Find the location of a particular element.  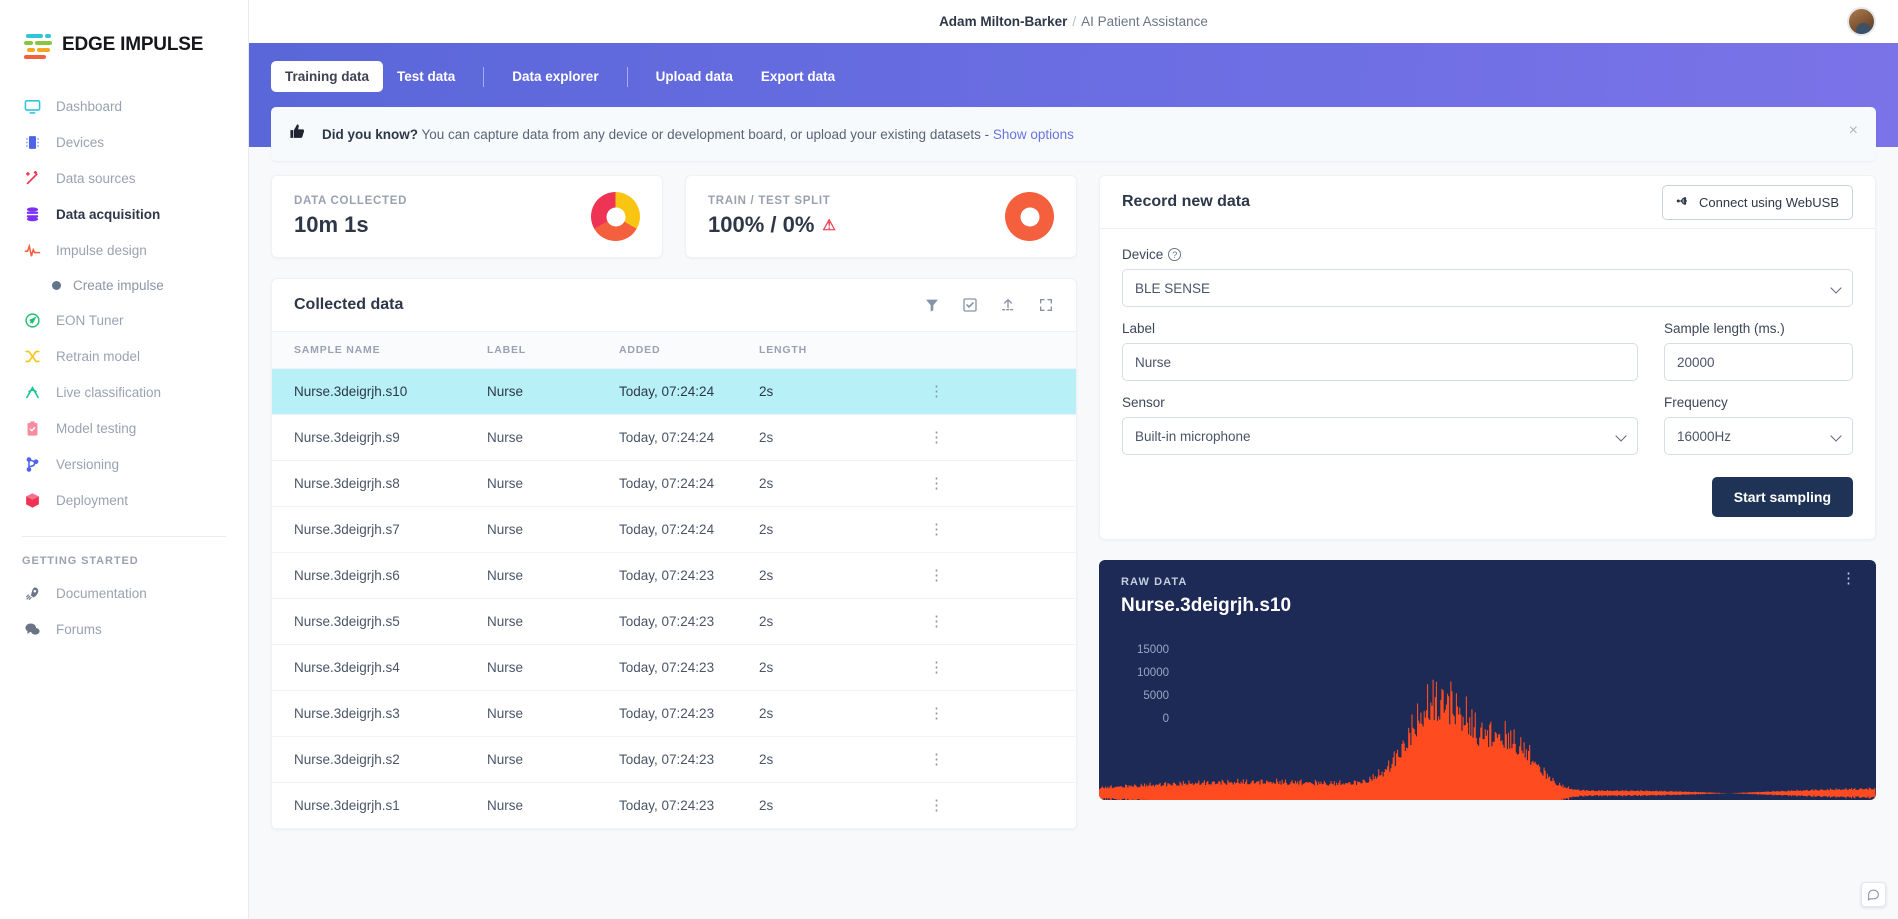

brand-logo: EDGE IMPULSE is located at coordinates (124, 33).